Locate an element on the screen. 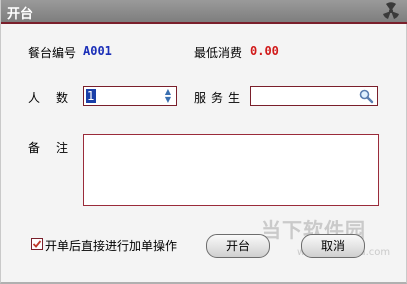 Image resolution: width=407 pixels, height=284 pixels. note-label: 备 注 is located at coordinates (49, 148).